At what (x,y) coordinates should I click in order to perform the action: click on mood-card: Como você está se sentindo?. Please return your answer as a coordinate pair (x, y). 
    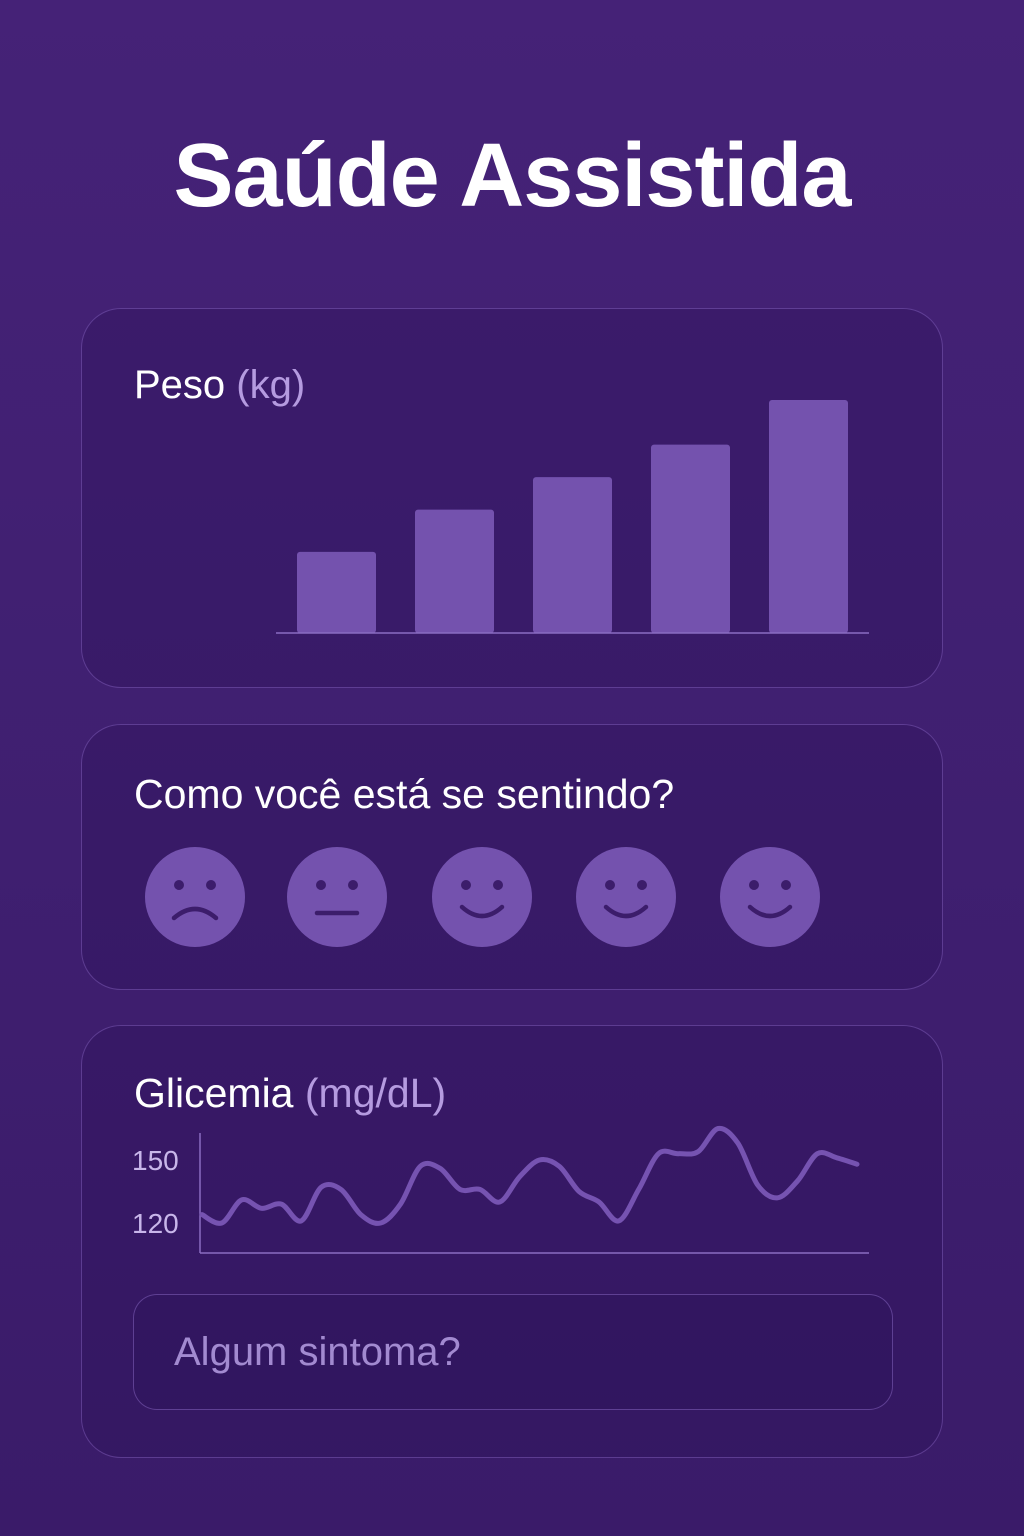
    Looking at the image, I should click on (512, 857).